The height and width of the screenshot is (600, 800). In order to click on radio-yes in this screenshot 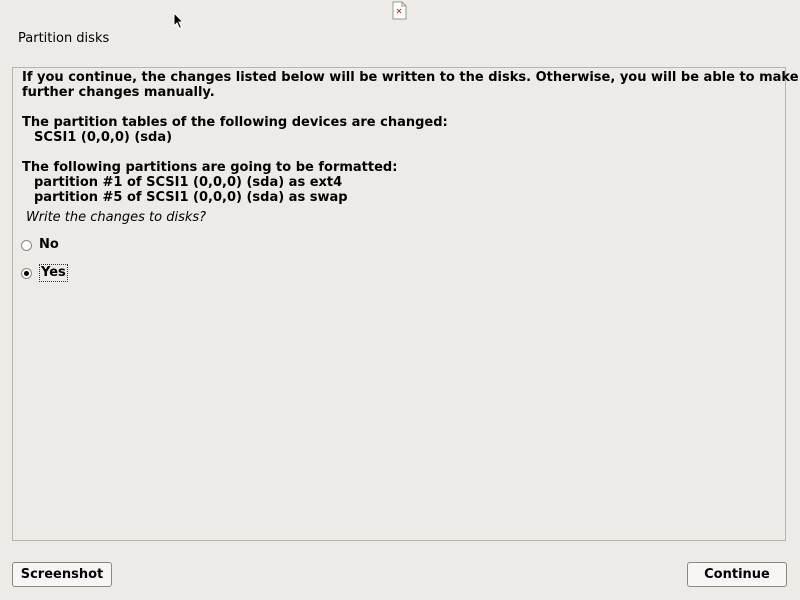, I will do `click(26, 273)`.